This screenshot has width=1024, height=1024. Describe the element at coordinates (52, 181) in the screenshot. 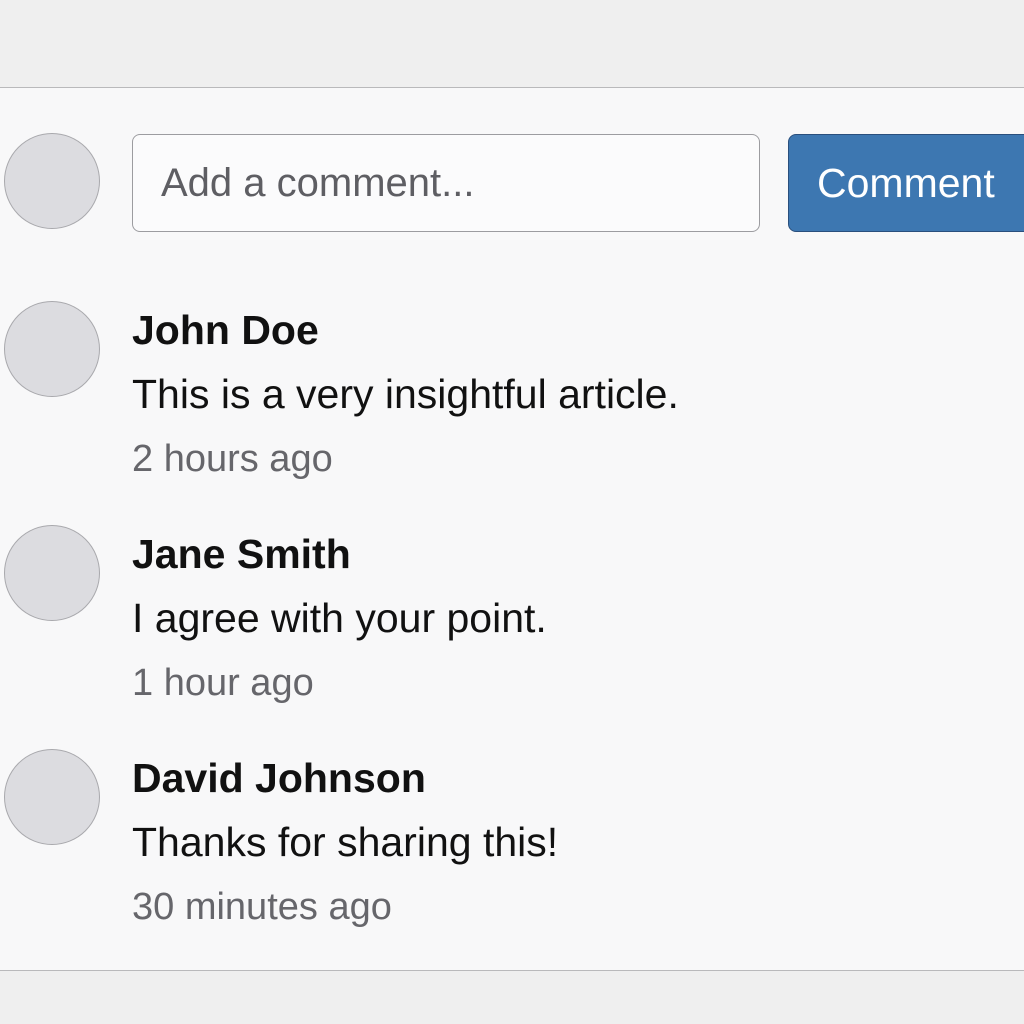

I see `current-user-avatar` at that location.